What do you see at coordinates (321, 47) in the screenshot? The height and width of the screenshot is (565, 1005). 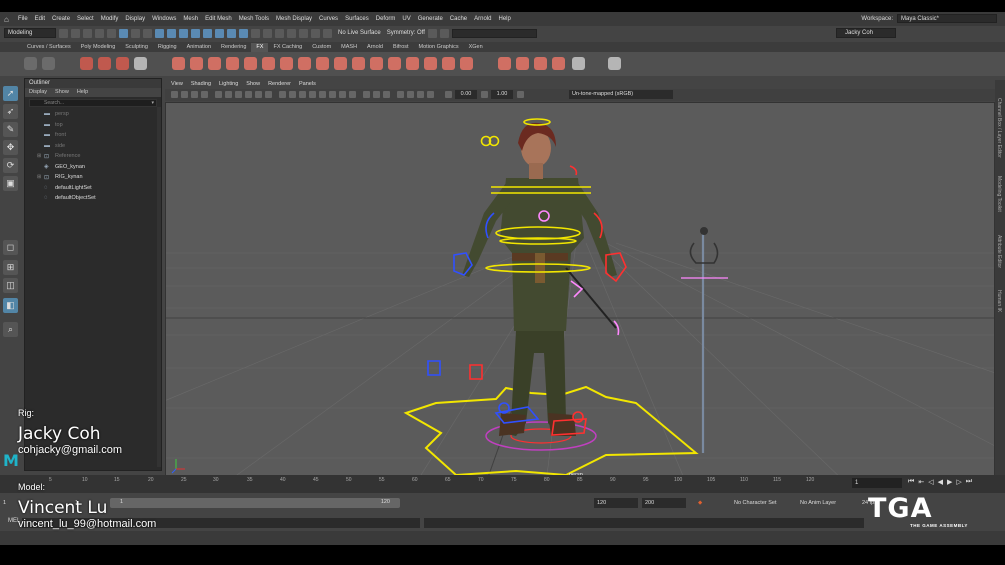 I see `shelf-tab: Custom` at bounding box center [321, 47].